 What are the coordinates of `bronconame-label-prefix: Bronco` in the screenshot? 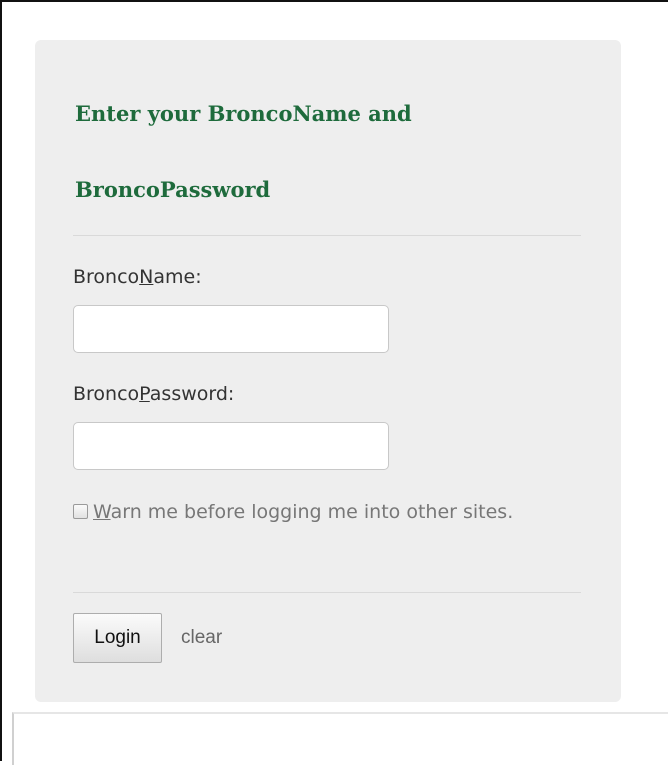 It's located at (106, 277).